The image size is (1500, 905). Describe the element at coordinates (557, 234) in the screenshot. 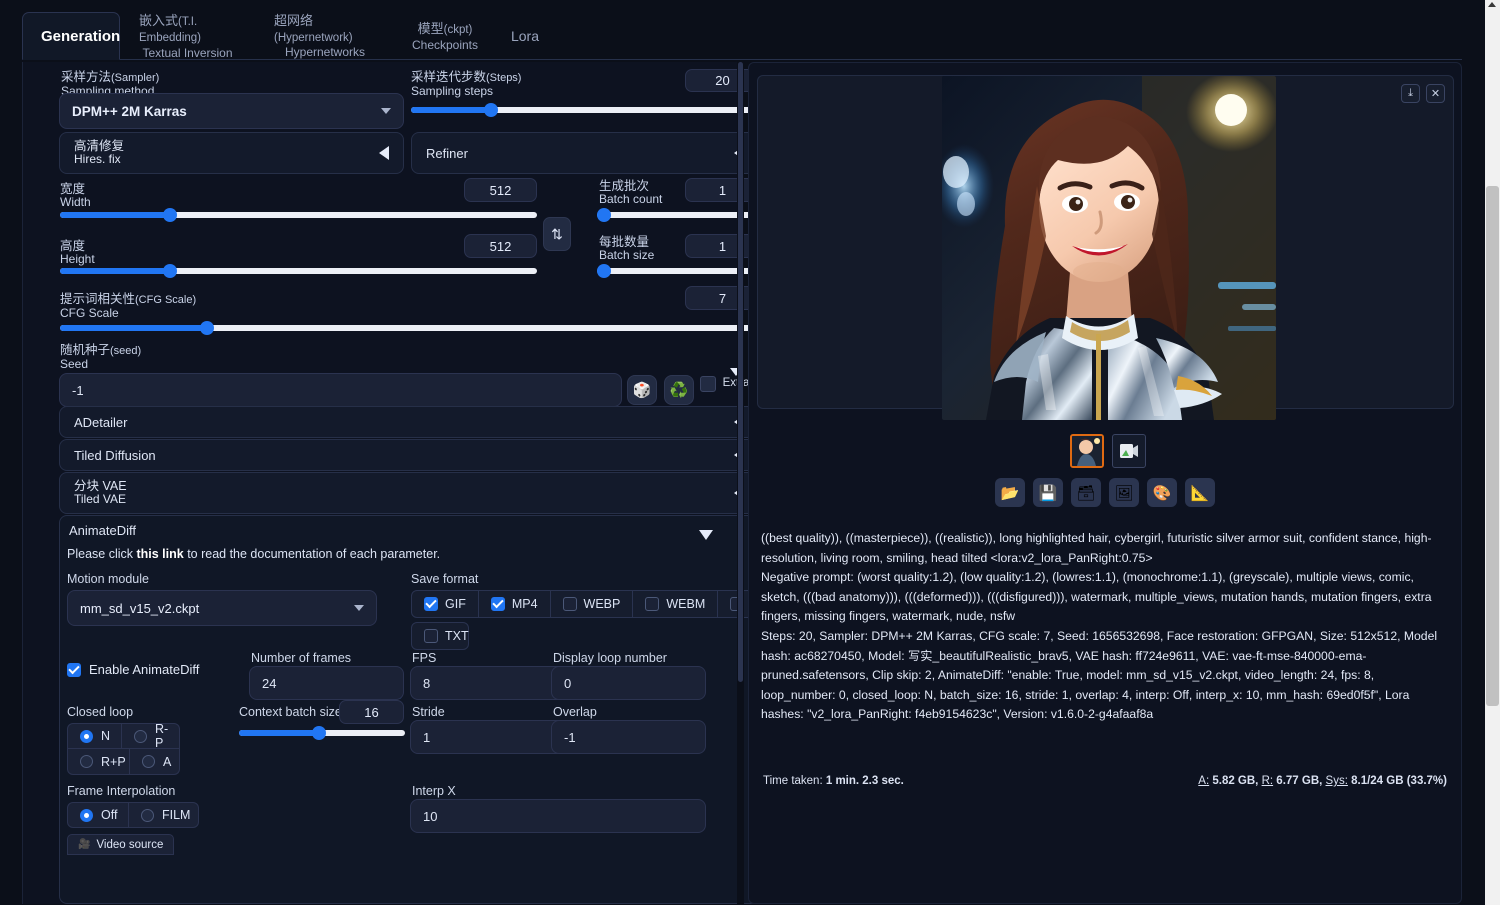

I see `swap-dimensions-button: ⇅` at that location.